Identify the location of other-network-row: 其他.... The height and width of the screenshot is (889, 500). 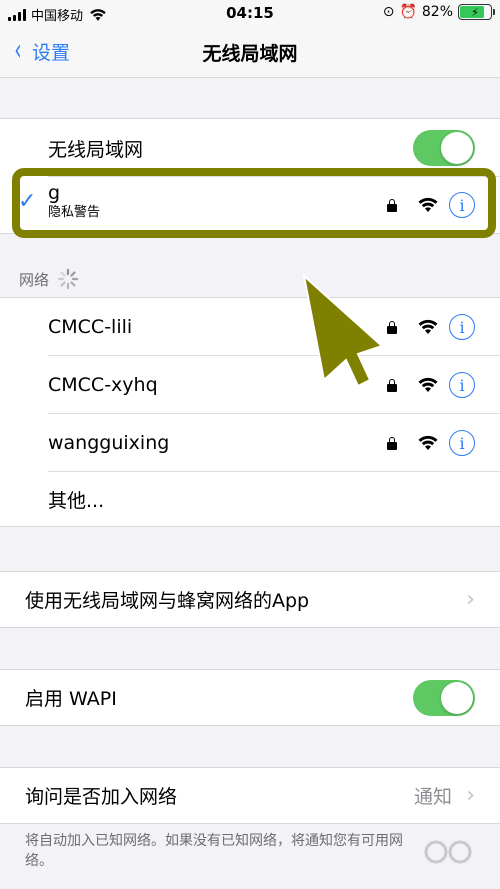
(250, 499).